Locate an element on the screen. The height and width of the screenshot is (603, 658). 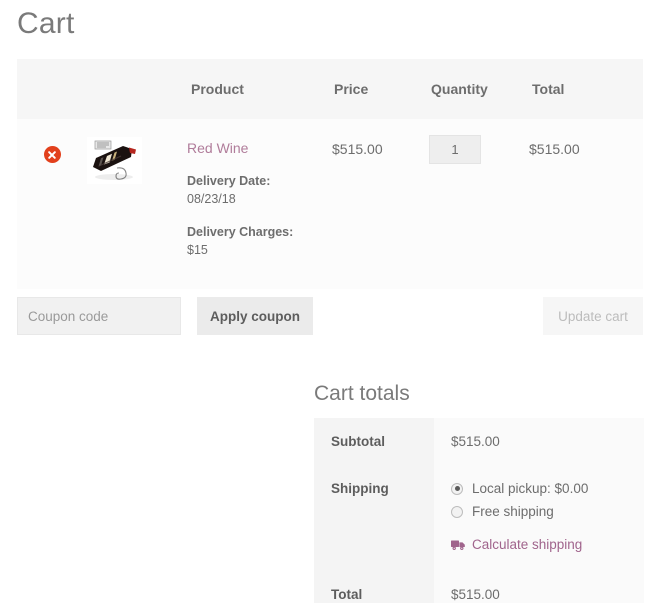
column-header-thumbnail is located at coordinates (137, 89).